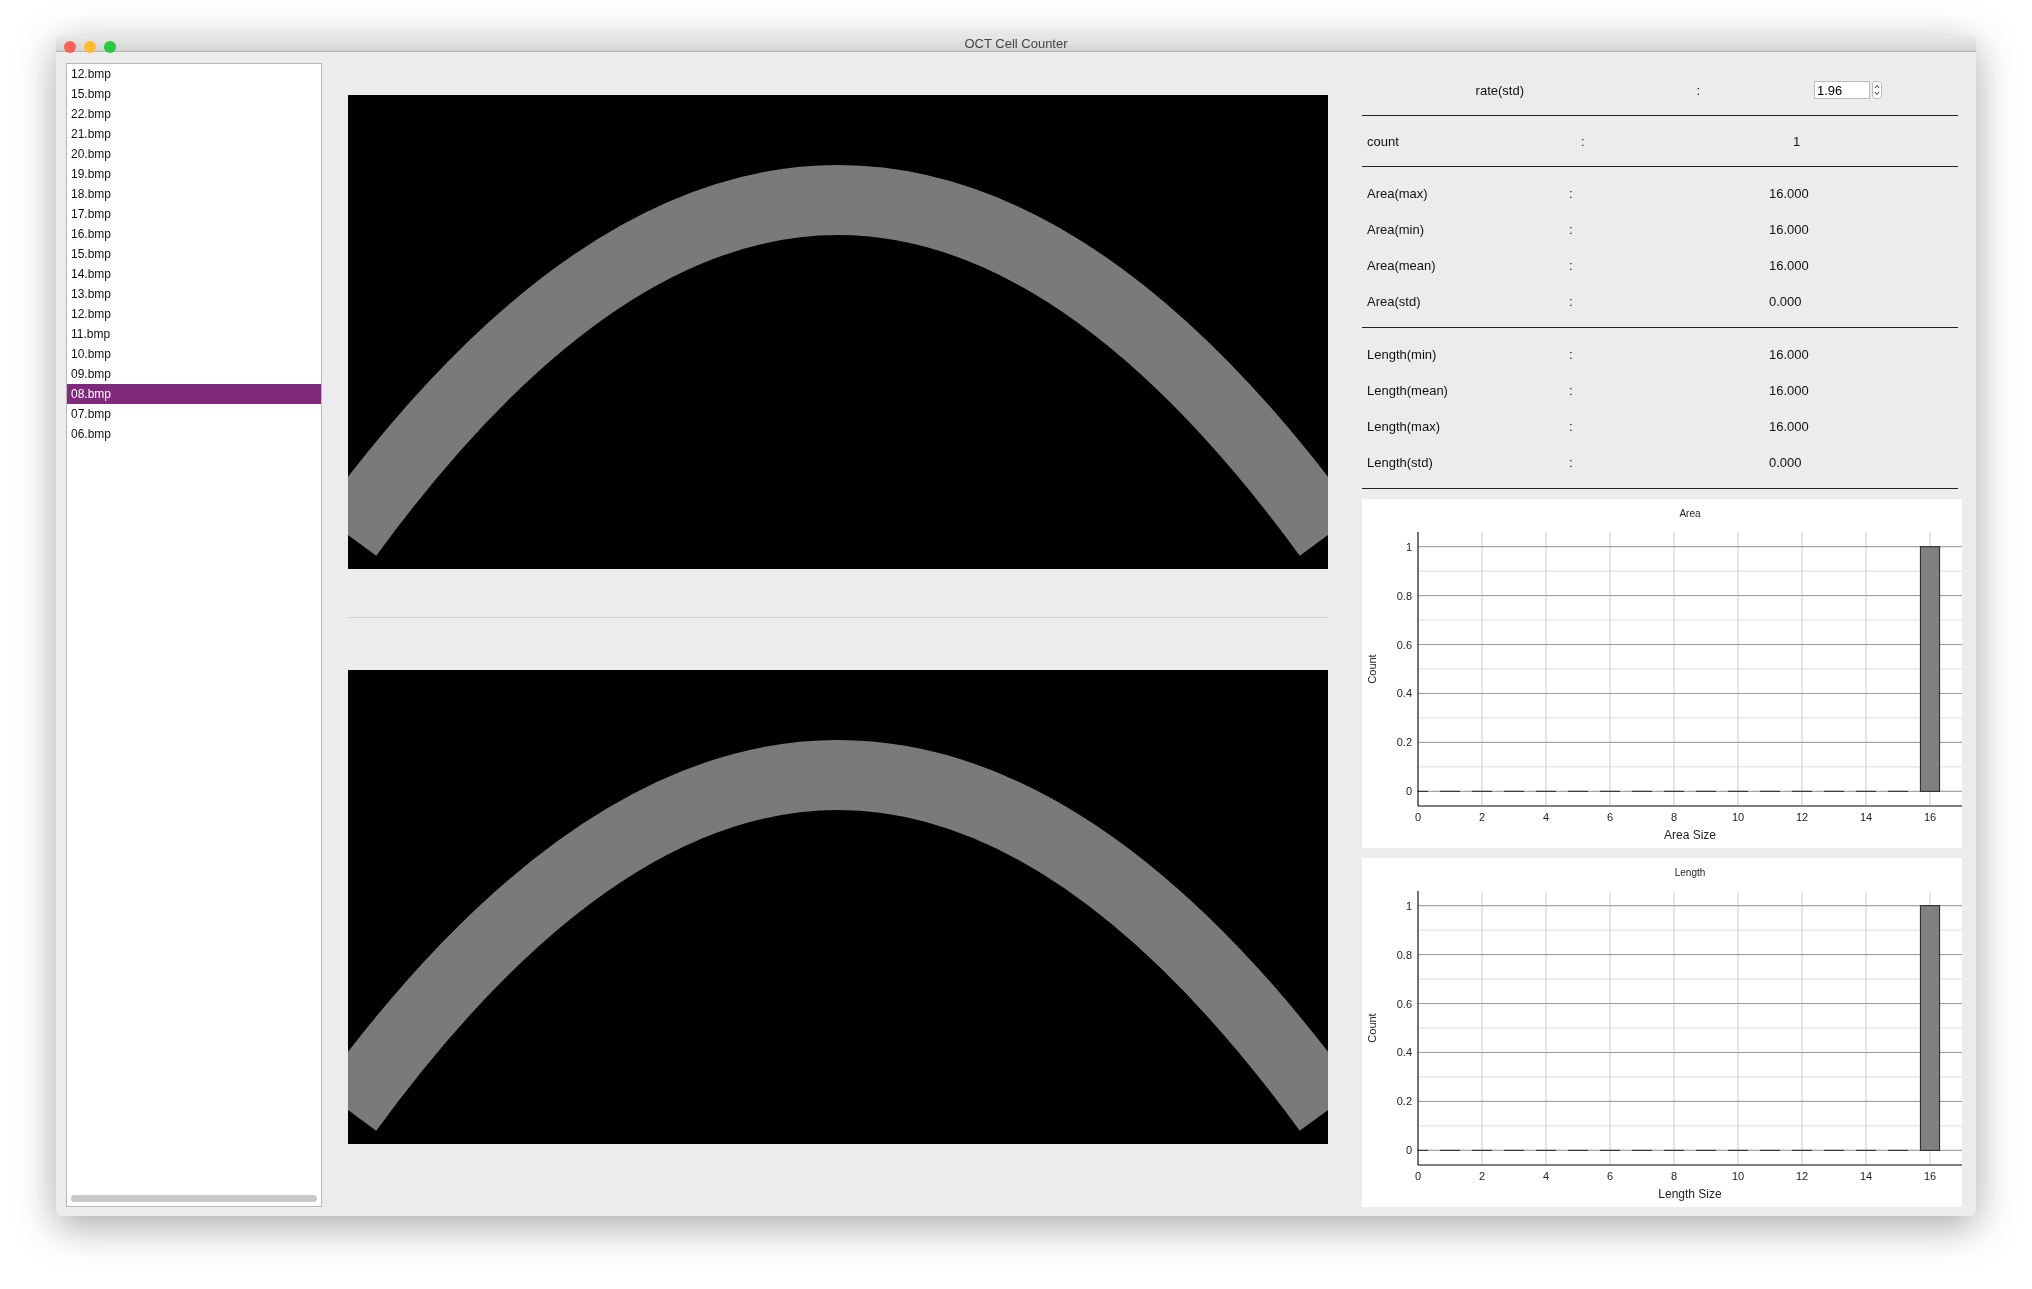 This screenshot has height=1289, width=2032. I want to click on file-item: 19.bmp, so click(194, 174).